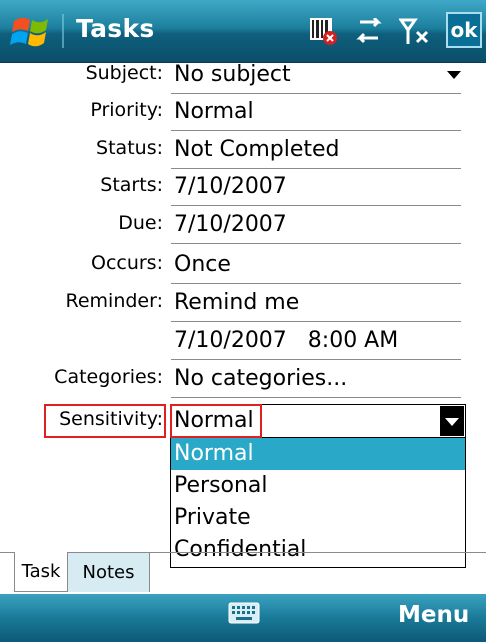 The height and width of the screenshot is (642, 486). I want to click on dropdown-arrow-icon, so click(452, 421).